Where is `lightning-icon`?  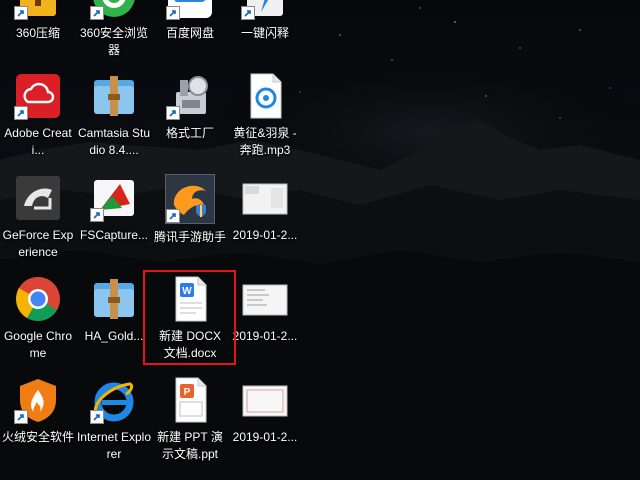 lightning-icon is located at coordinates (265, 10).